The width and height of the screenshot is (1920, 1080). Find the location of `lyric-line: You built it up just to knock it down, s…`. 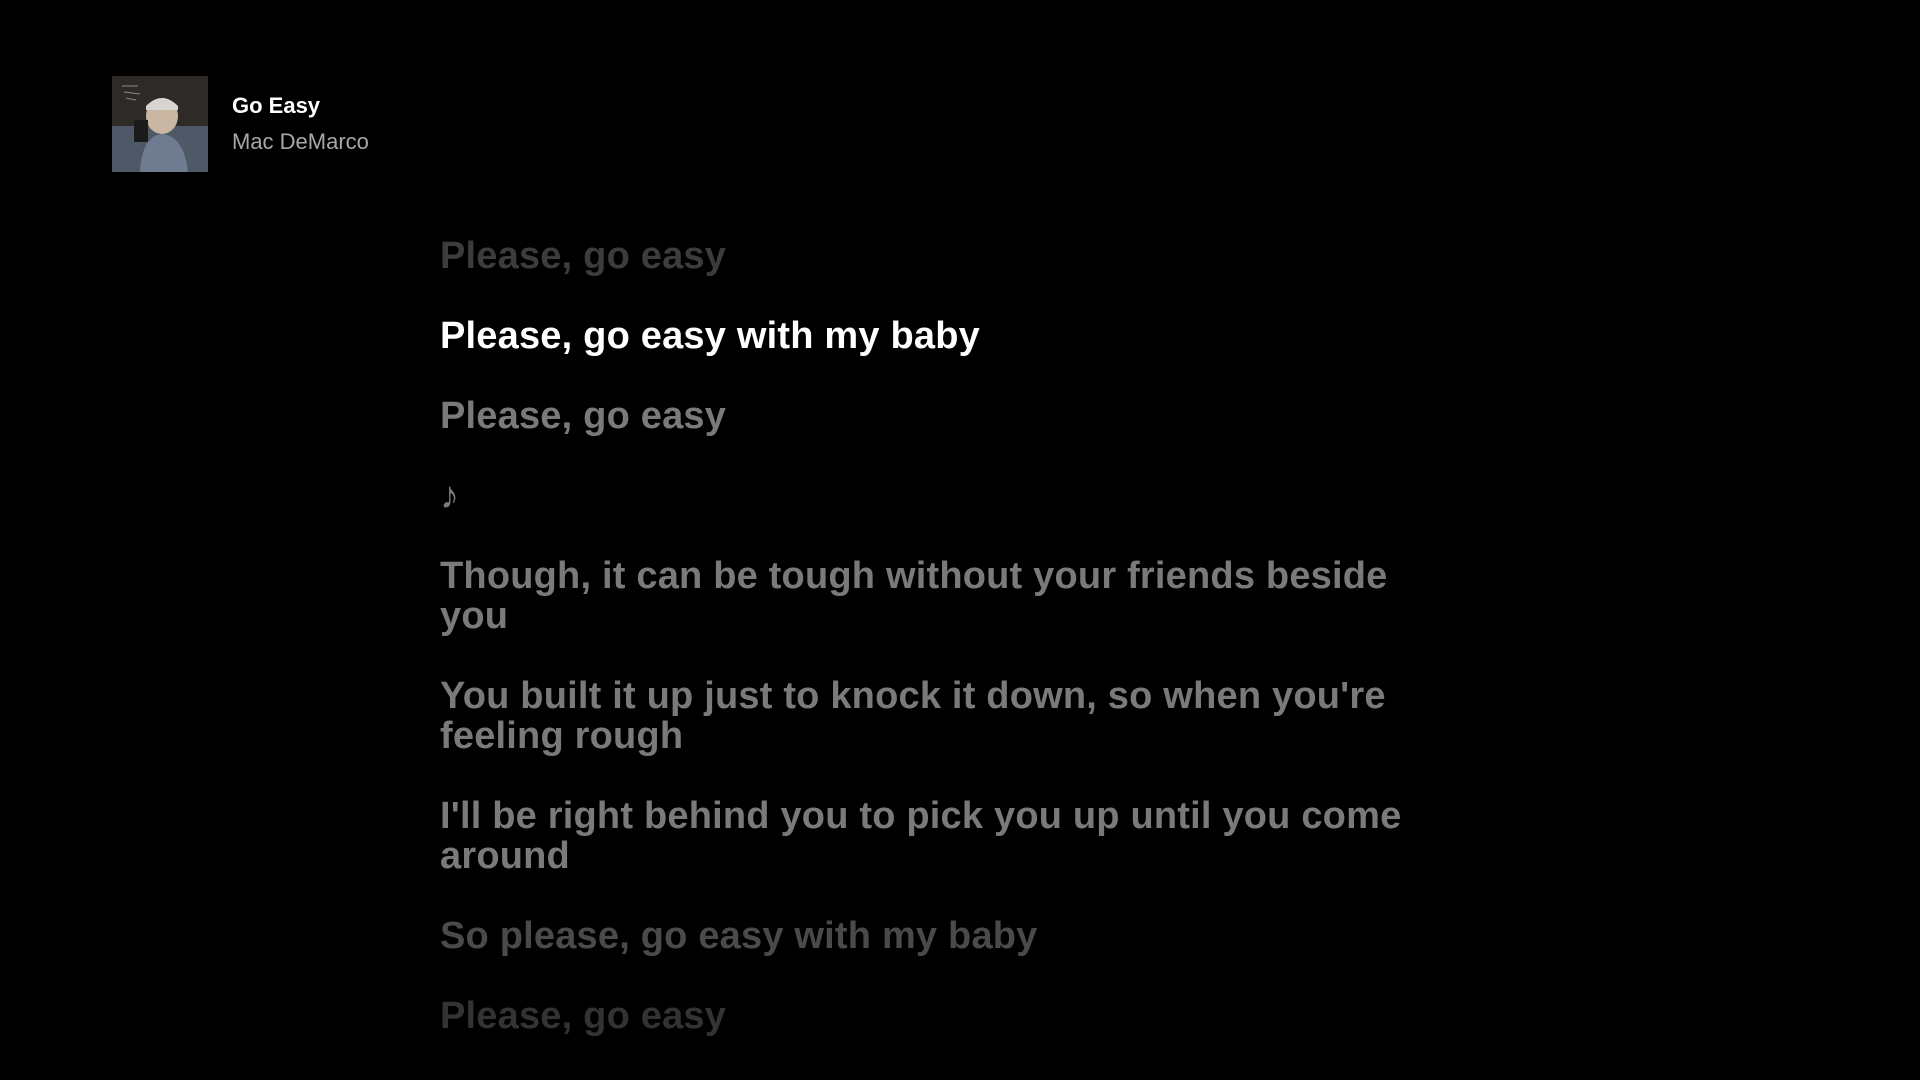

lyric-line: You built it up just to knock it down, s… is located at coordinates (940, 716).